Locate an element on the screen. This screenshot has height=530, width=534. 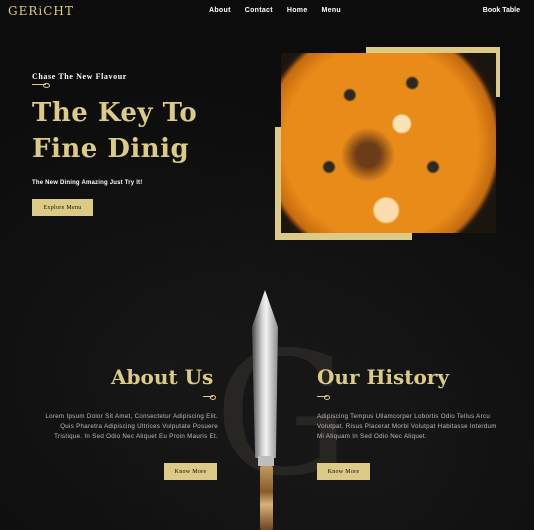
about-spoon-icon is located at coordinates (209, 397).